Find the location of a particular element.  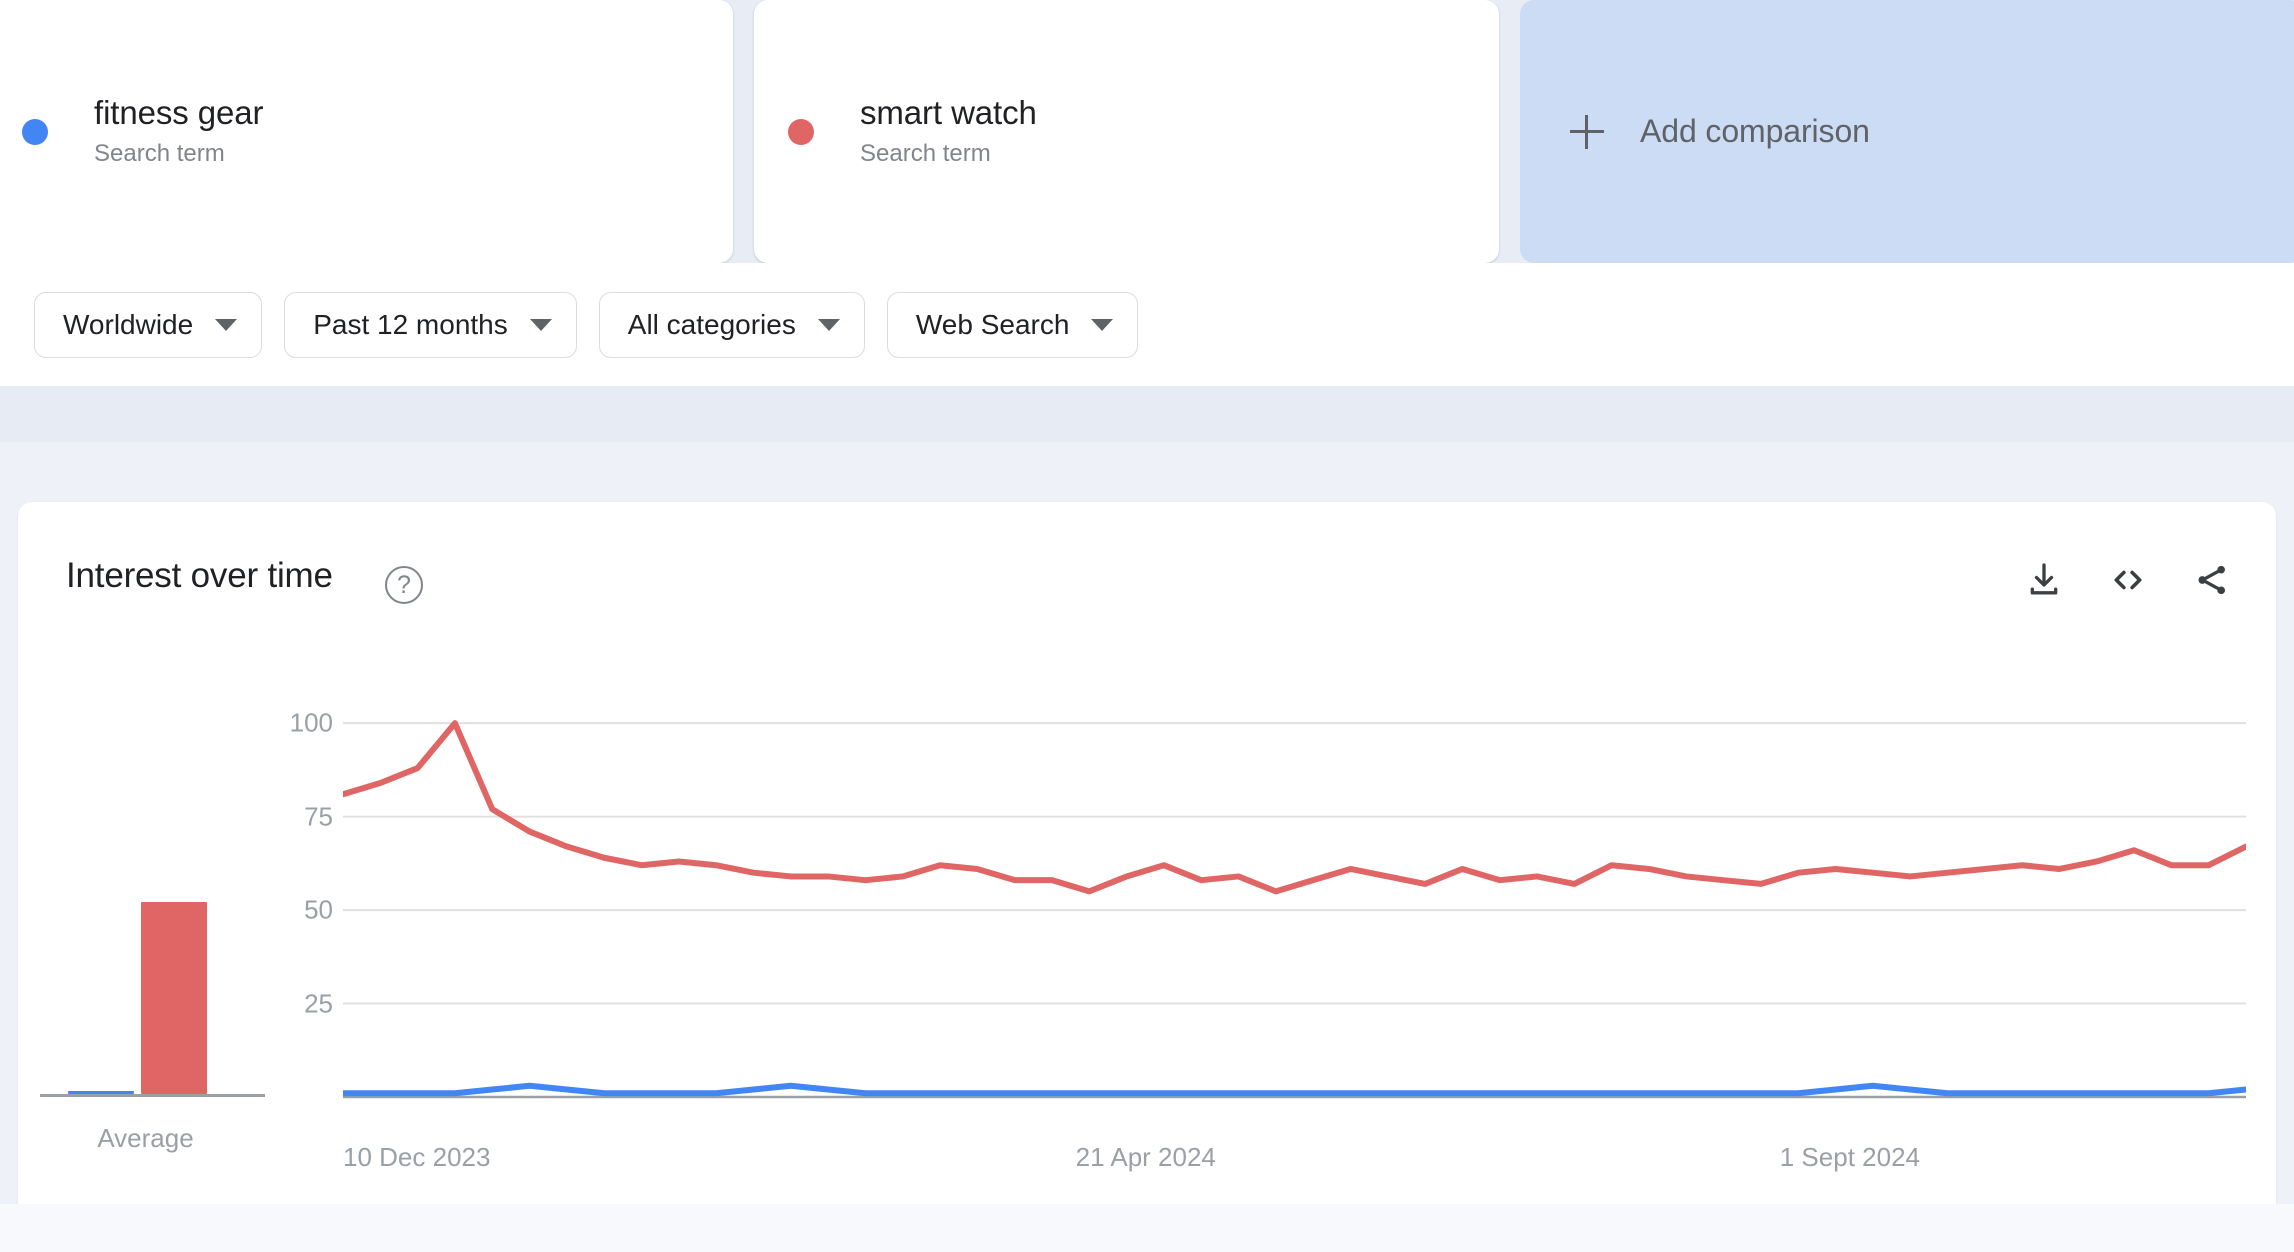

x-tick-label: 10 Dec 2023 is located at coordinates (417, 1157).